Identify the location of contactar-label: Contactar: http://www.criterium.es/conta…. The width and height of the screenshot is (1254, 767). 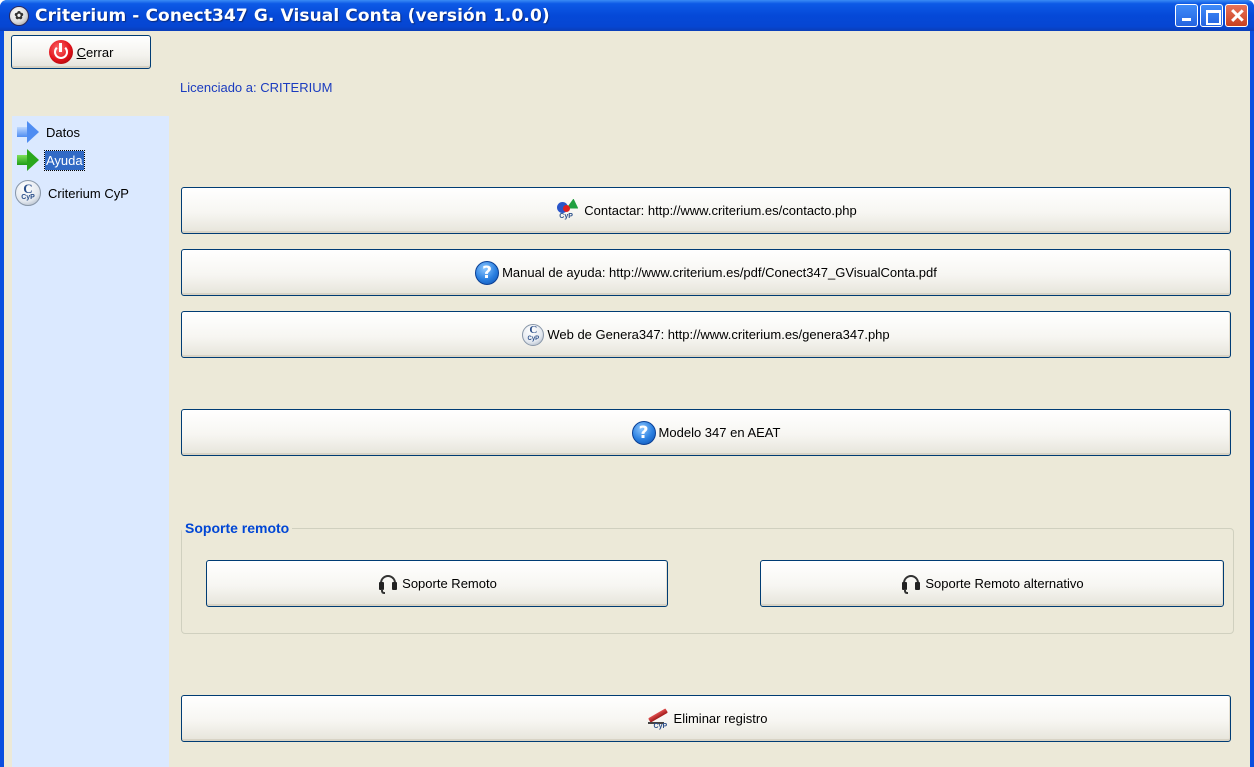
(720, 210).